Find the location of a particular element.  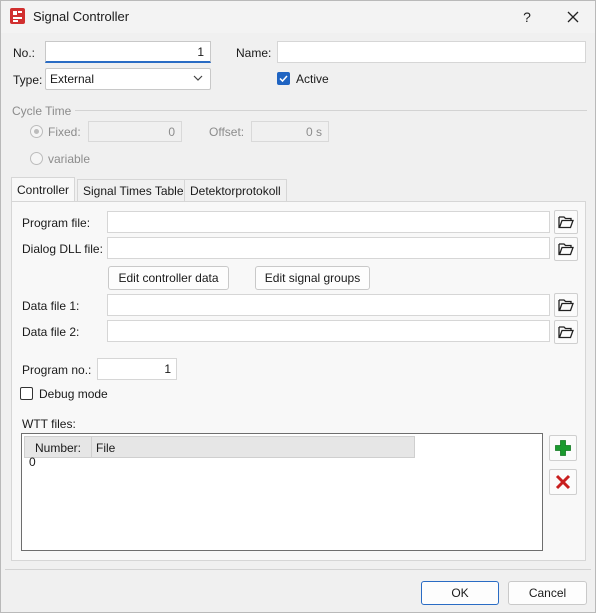

no-field: 1 is located at coordinates (128, 52).